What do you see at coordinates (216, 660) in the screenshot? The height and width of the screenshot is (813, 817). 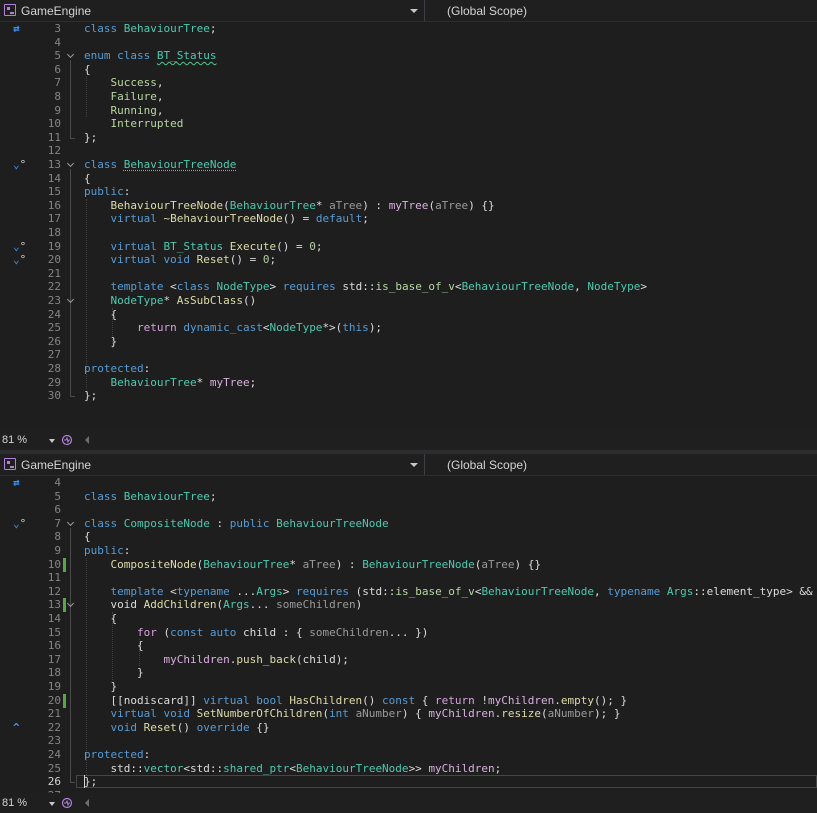 I see `code-text: myChildren.push_back(child);` at bounding box center [216, 660].